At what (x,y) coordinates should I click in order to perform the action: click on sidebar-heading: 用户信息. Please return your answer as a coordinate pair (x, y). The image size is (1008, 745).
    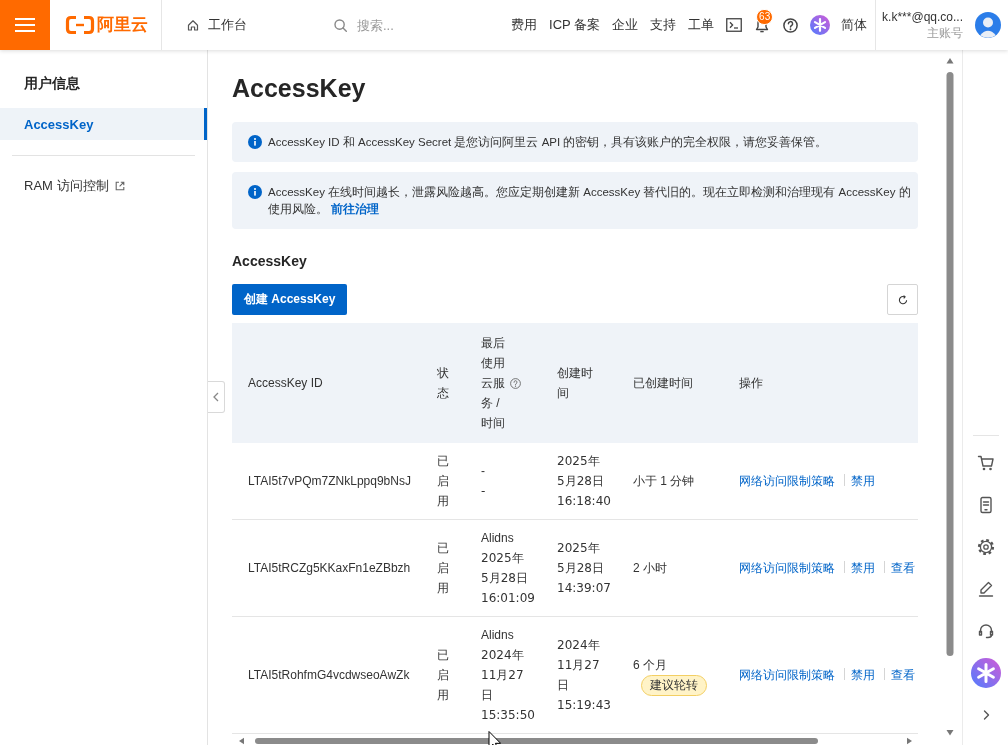
    Looking at the image, I should click on (52, 83).